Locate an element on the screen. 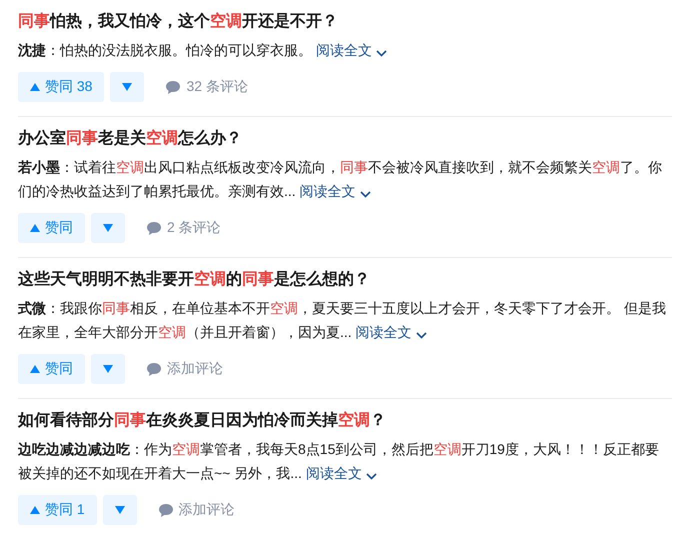 This screenshot has width=690, height=546. question-title: 如何看待部分同事在炎炎夏日因为怕冷而关掉空调？ is located at coordinates (345, 421).